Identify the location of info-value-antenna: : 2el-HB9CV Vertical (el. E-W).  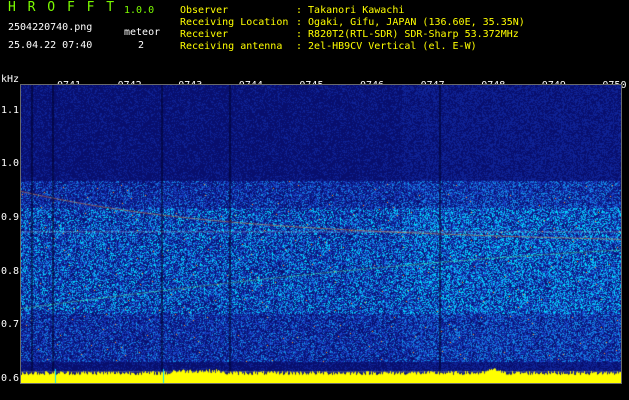
(386, 46).